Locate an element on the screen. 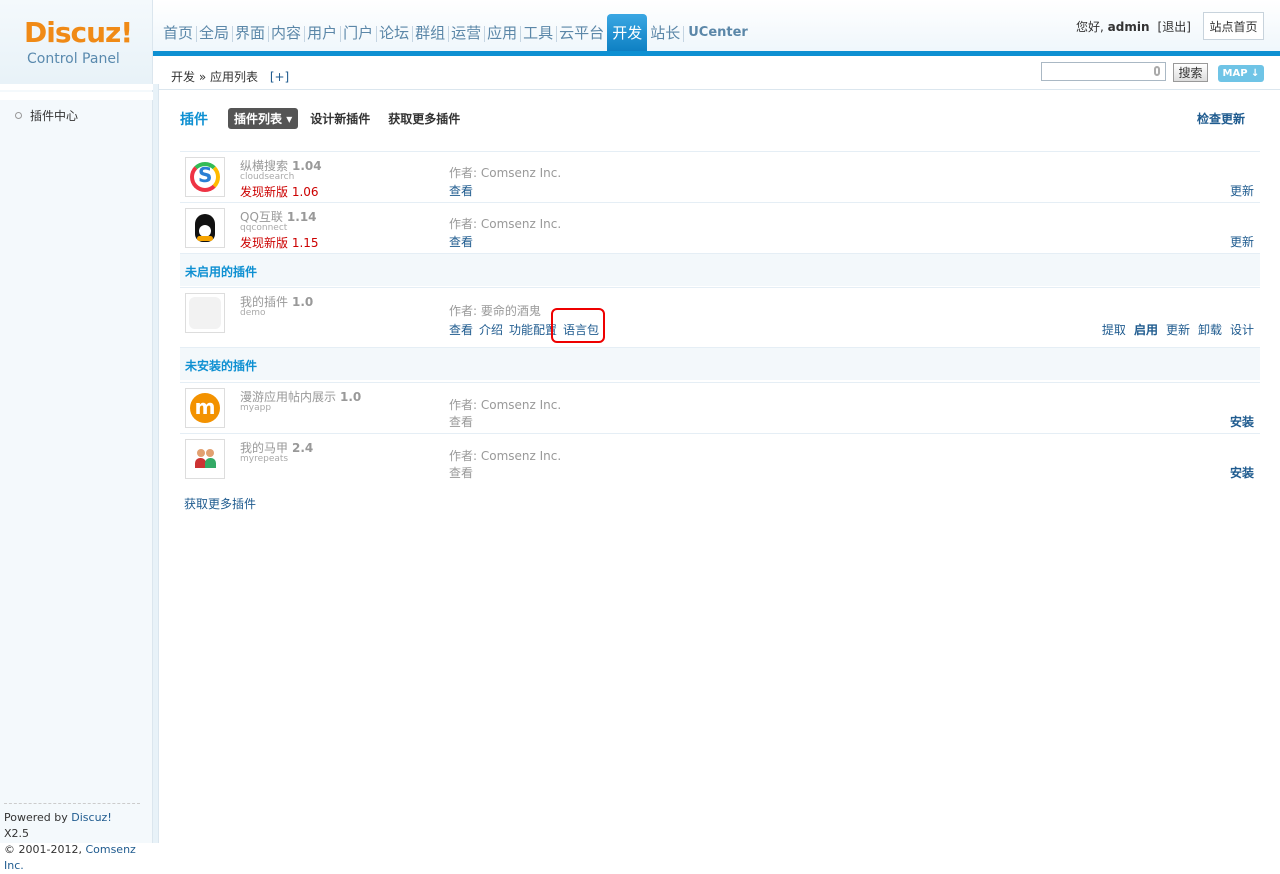 Image resolution: width=1280 pixels, height=874 pixels. nav-forum: 论坛 is located at coordinates (394, 32).